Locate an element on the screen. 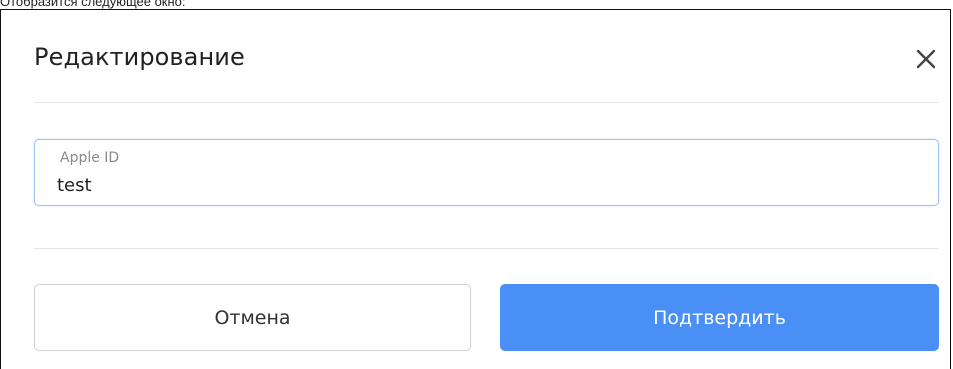 The width and height of the screenshot is (953, 369). cancel-button: Отмена is located at coordinates (252, 317).